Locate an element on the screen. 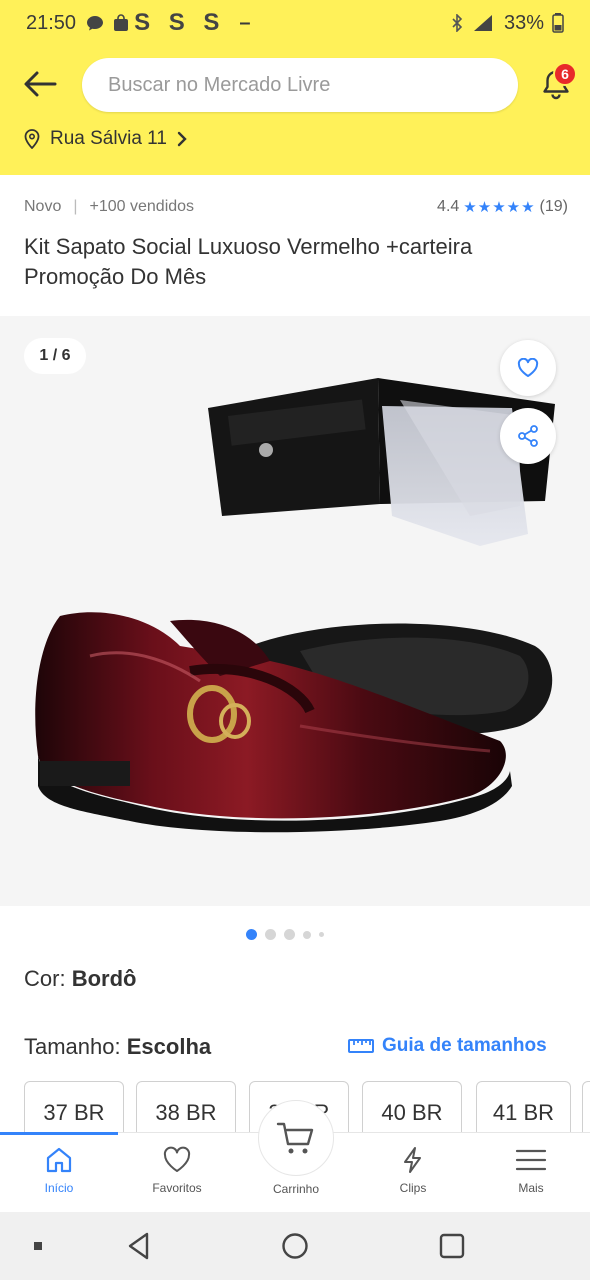  home-icon is located at coordinates (59, 1160).